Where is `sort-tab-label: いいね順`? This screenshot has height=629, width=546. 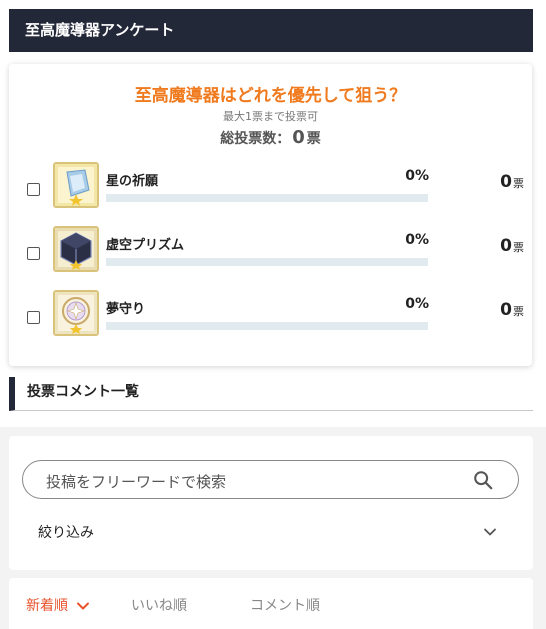
sort-tab-label: いいね順 is located at coordinates (159, 606).